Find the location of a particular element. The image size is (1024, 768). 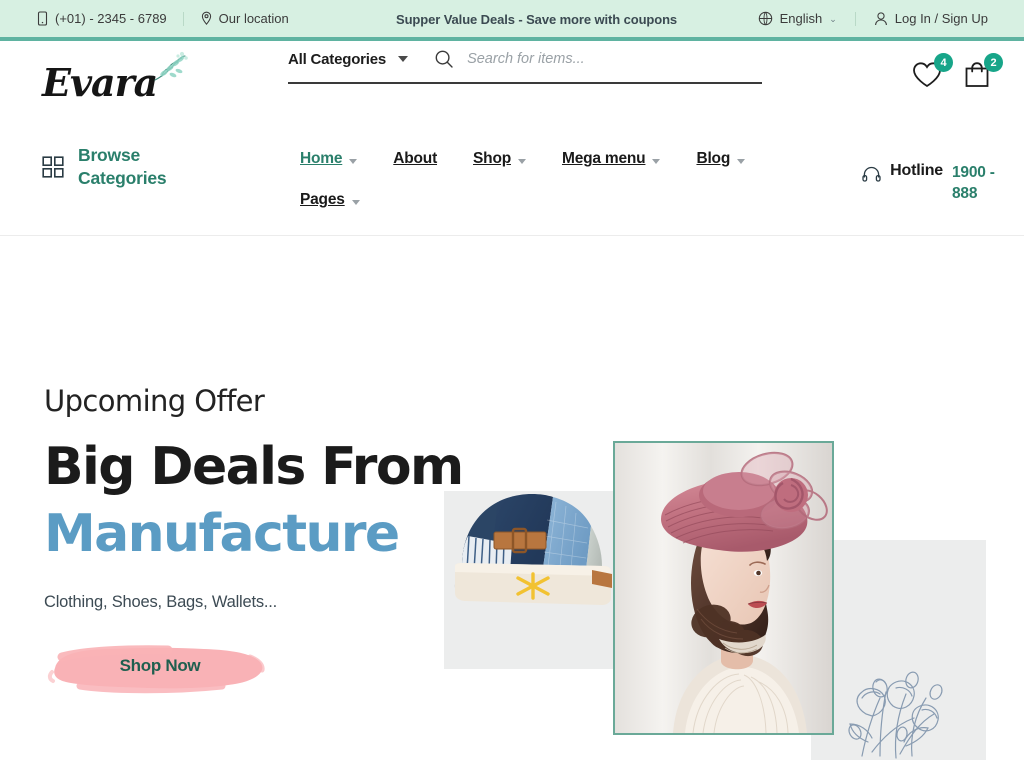

globe-icon is located at coordinates (765, 18).